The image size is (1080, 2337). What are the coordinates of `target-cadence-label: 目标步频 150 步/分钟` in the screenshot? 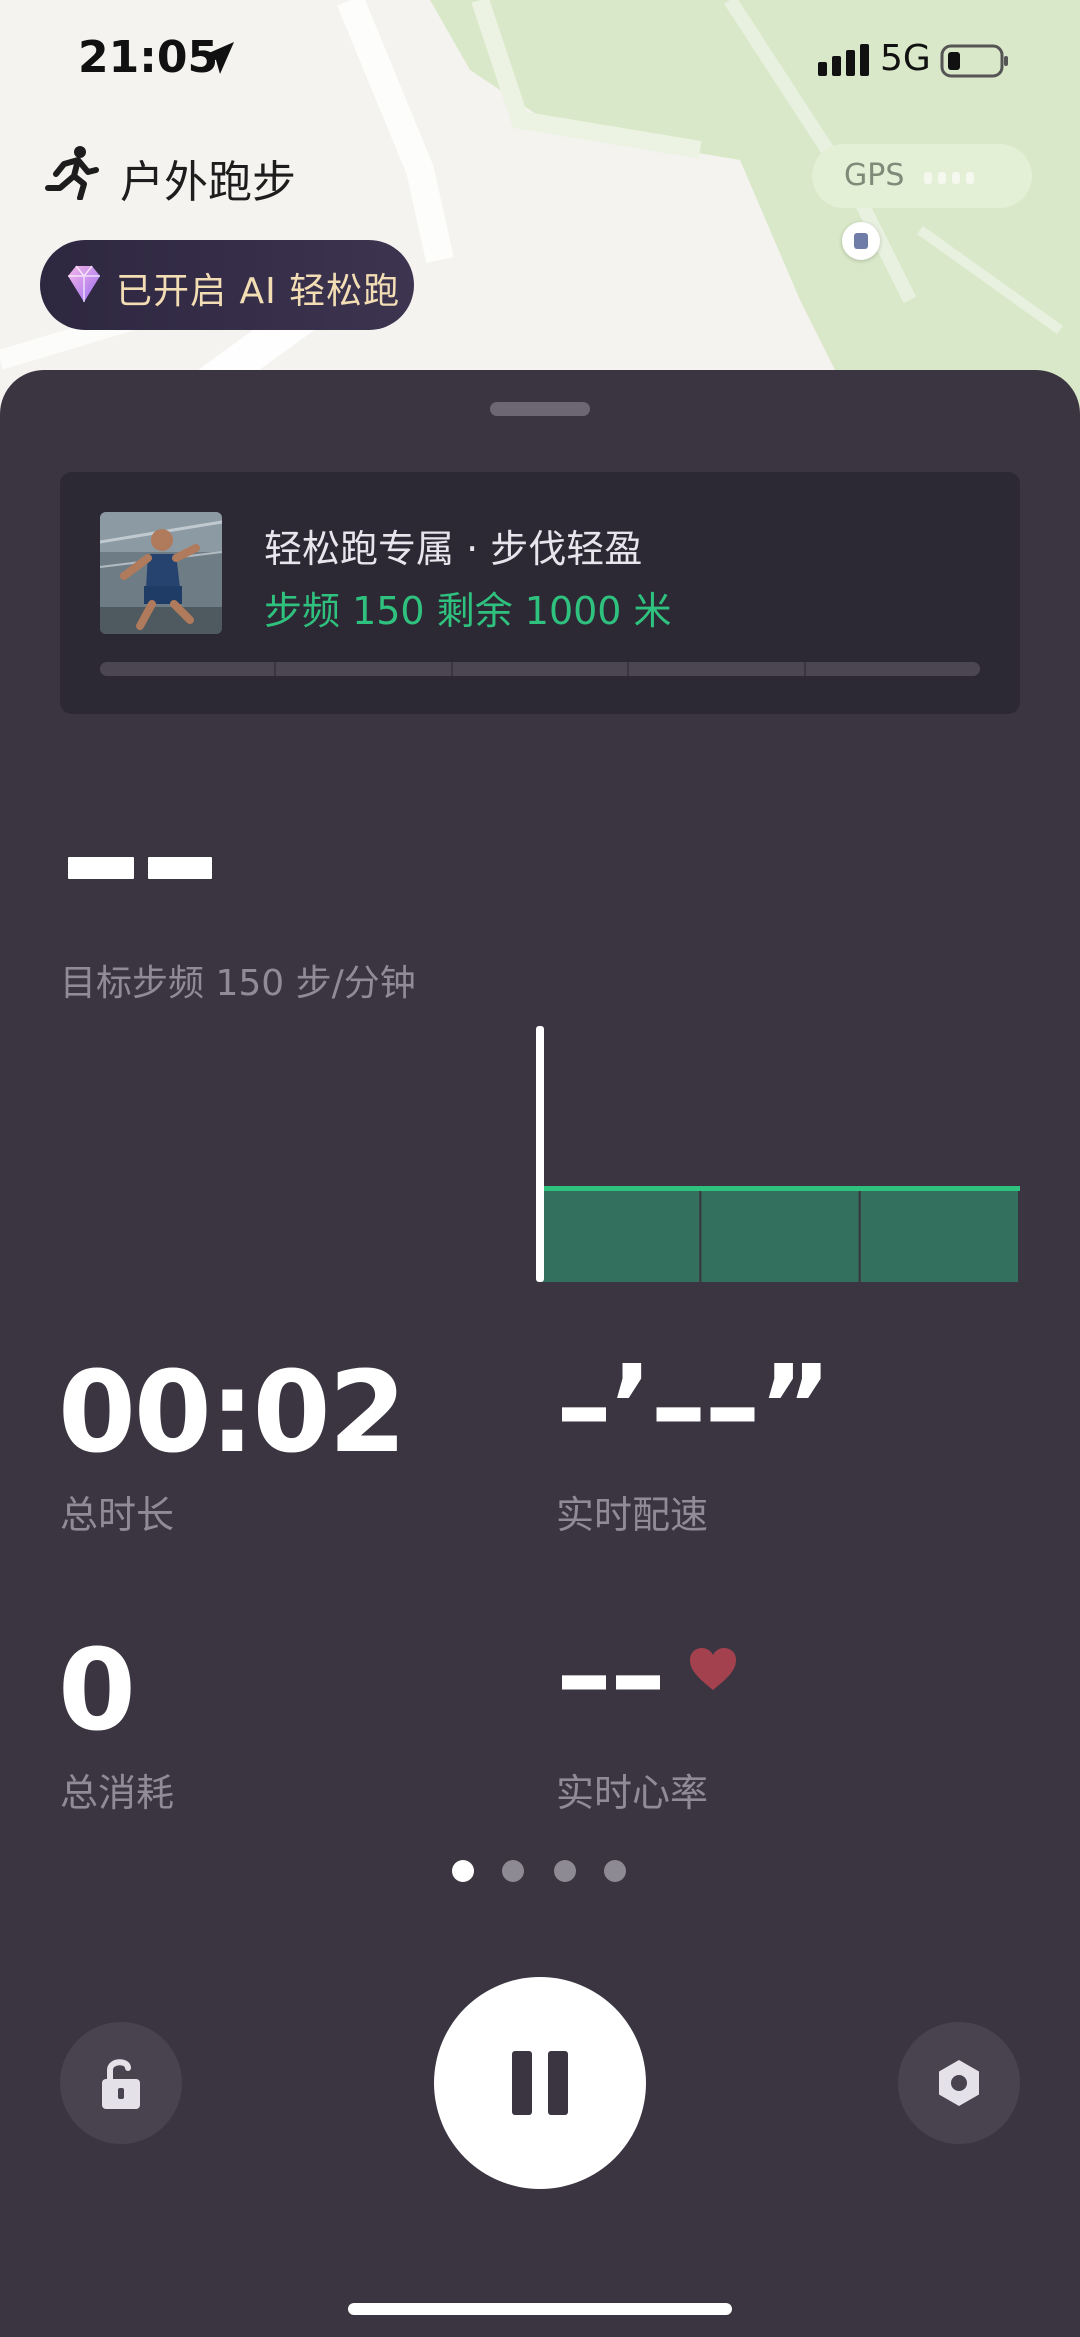 It's located at (238, 983).